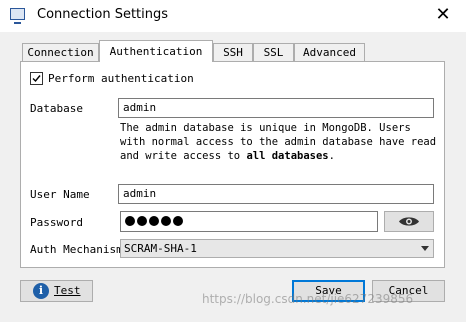  I want to click on test-button: i Test, so click(56, 291).